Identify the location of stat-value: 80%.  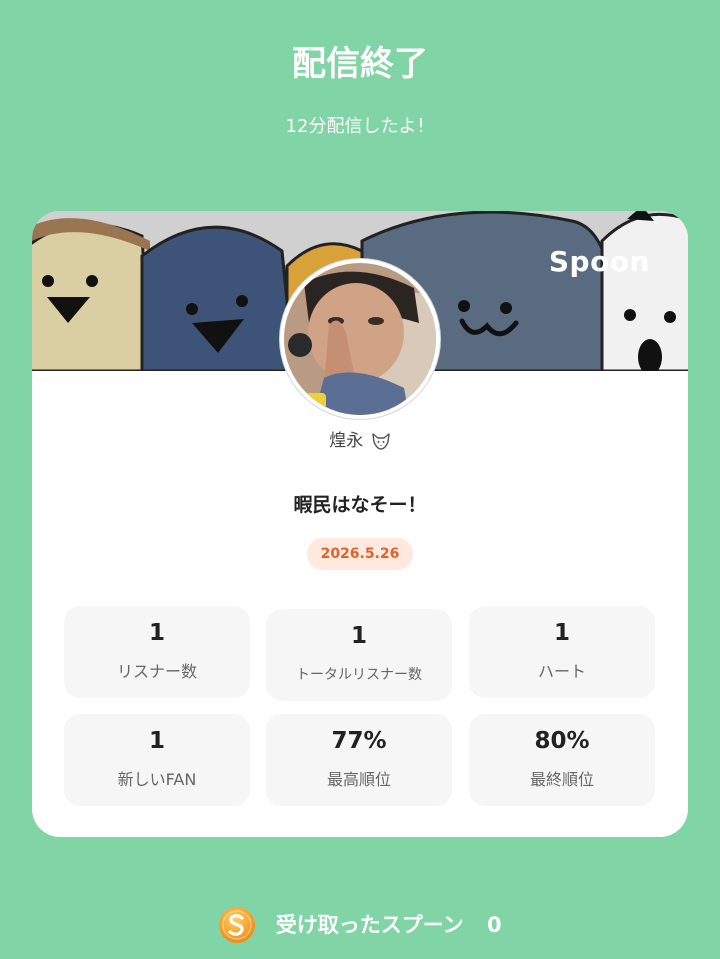
(562, 741).